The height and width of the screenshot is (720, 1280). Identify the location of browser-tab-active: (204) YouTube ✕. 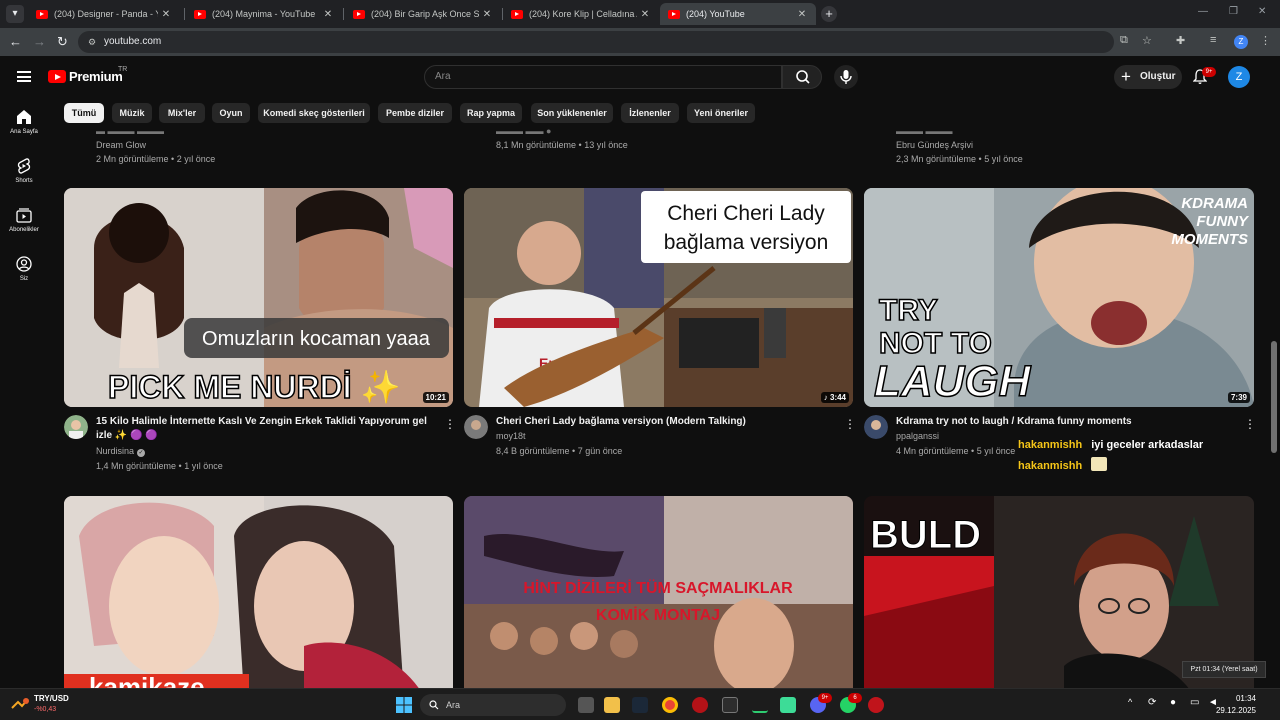
(738, 14).